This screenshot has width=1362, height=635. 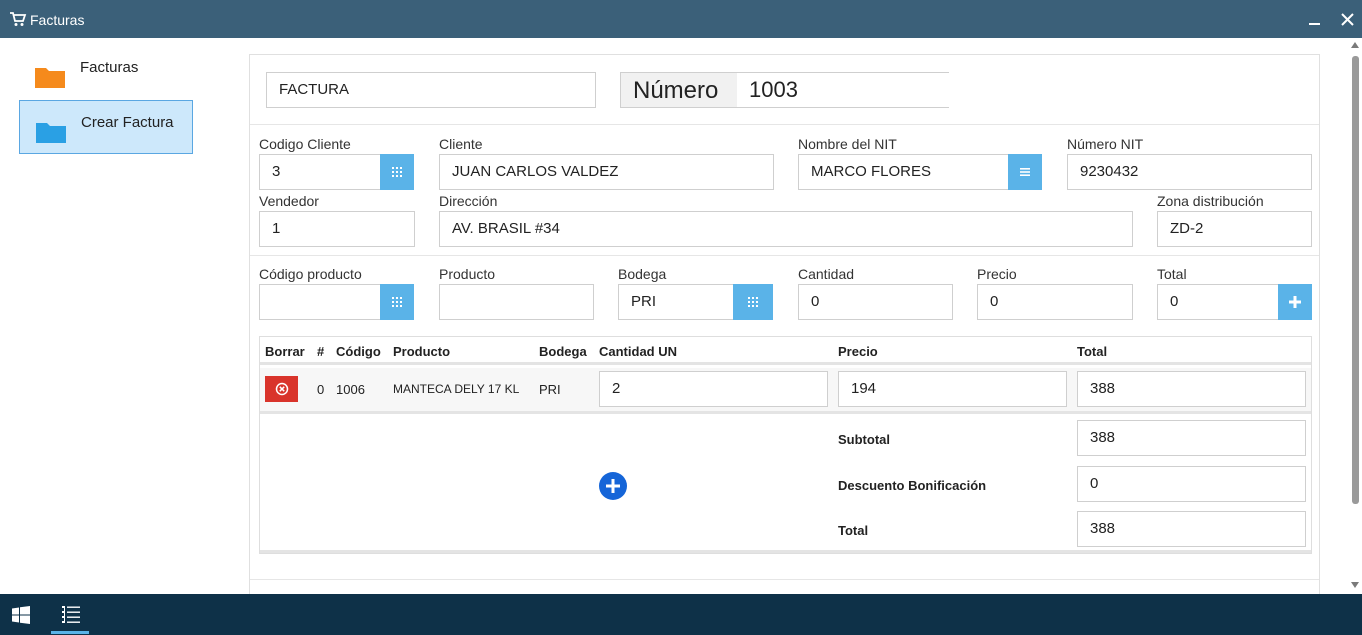 I want to click on codigo-cliente-picker-button, so click(x=397, y=172).